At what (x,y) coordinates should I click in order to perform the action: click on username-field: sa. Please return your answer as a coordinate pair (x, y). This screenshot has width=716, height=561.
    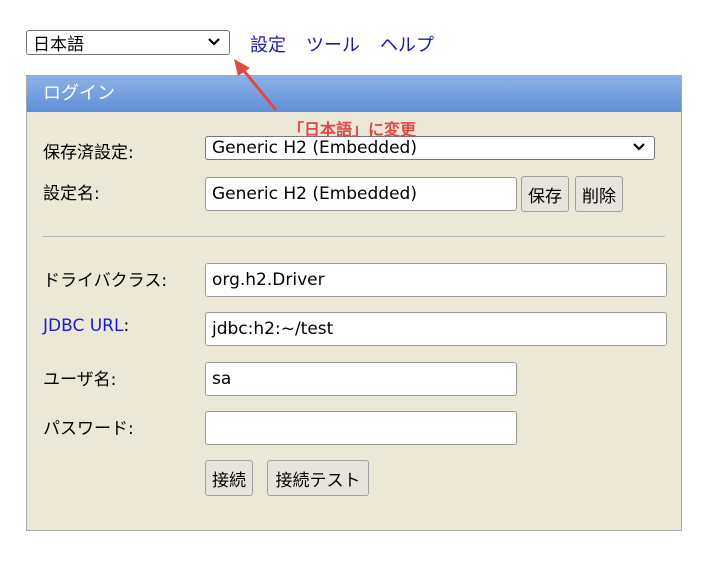
    Looking at the image, I should click on (361, 379).